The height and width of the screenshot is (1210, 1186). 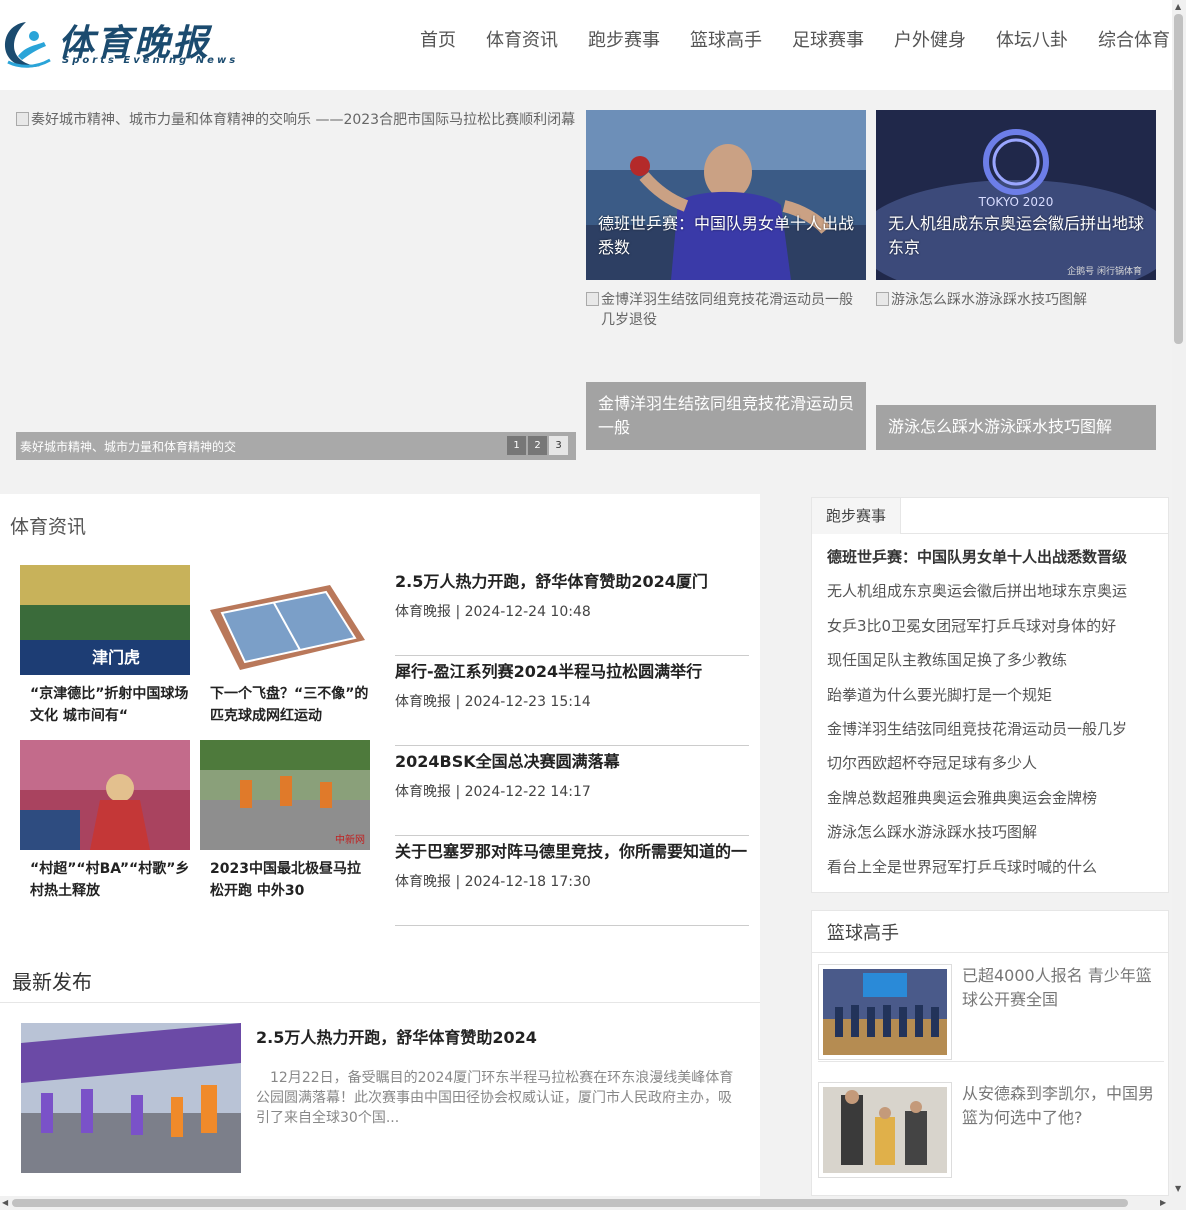 I want to click on swimming-broken-image: 游泳怎么踩水游泳踩水技巧图解, so click(x=1016, y=300).